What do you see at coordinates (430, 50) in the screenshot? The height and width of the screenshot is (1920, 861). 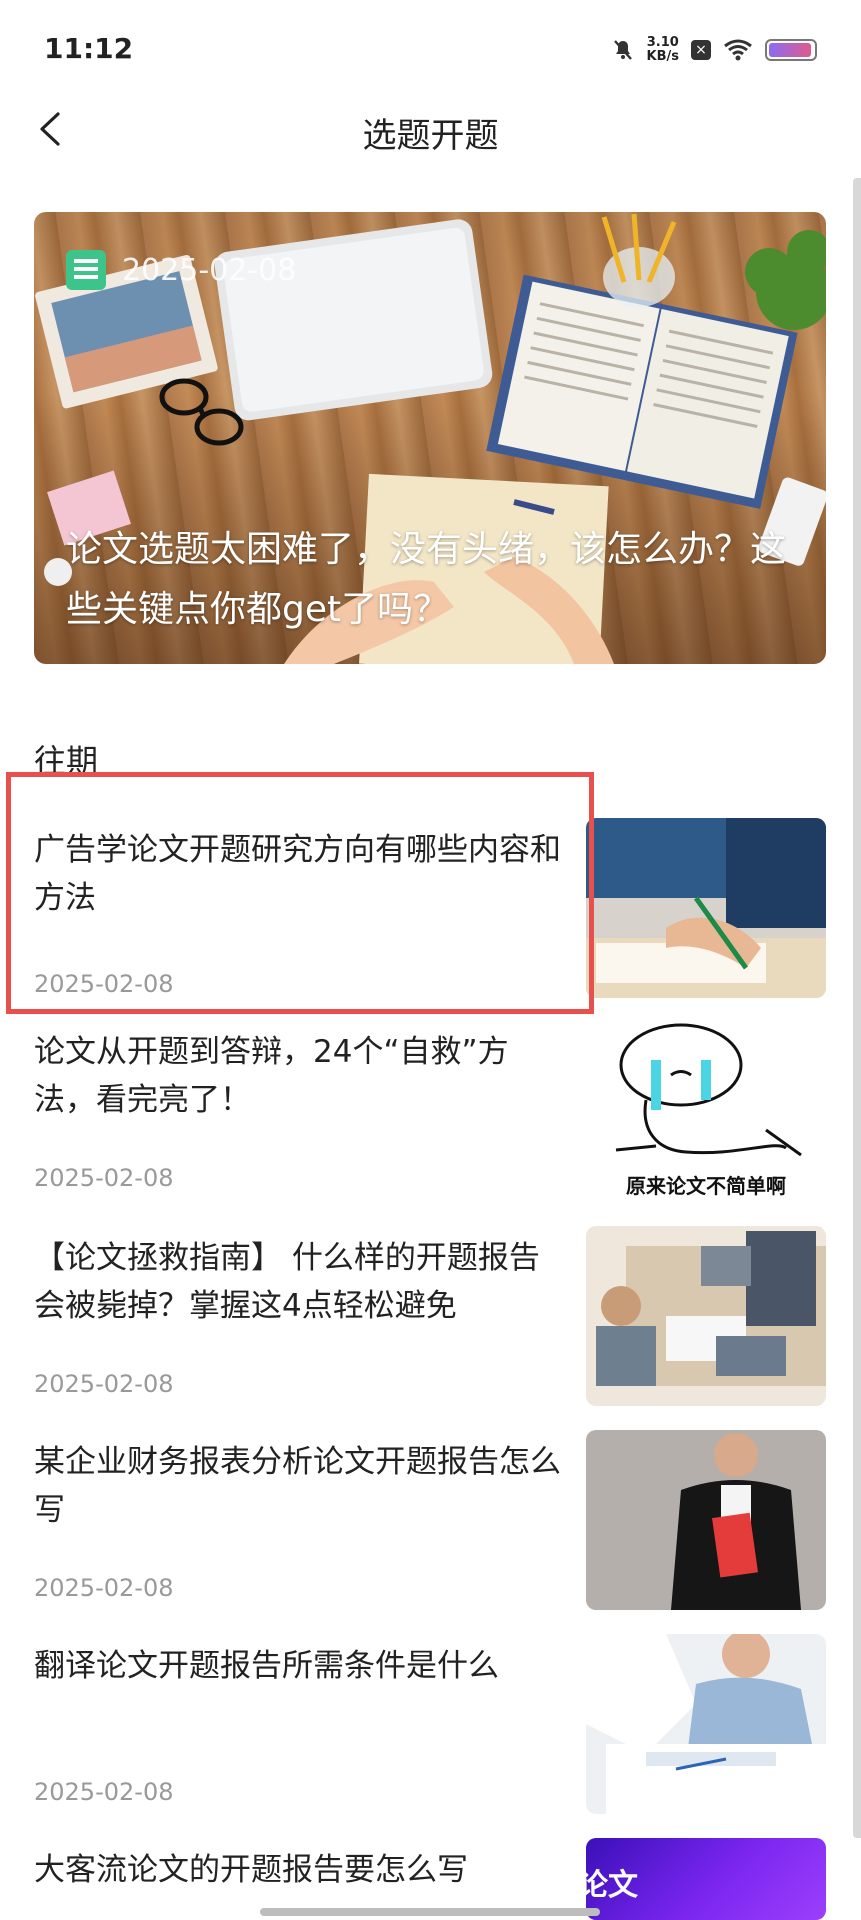 I see `status-bar: 11:12 3.10 KB/s ×` at bounding box center [430, 50].